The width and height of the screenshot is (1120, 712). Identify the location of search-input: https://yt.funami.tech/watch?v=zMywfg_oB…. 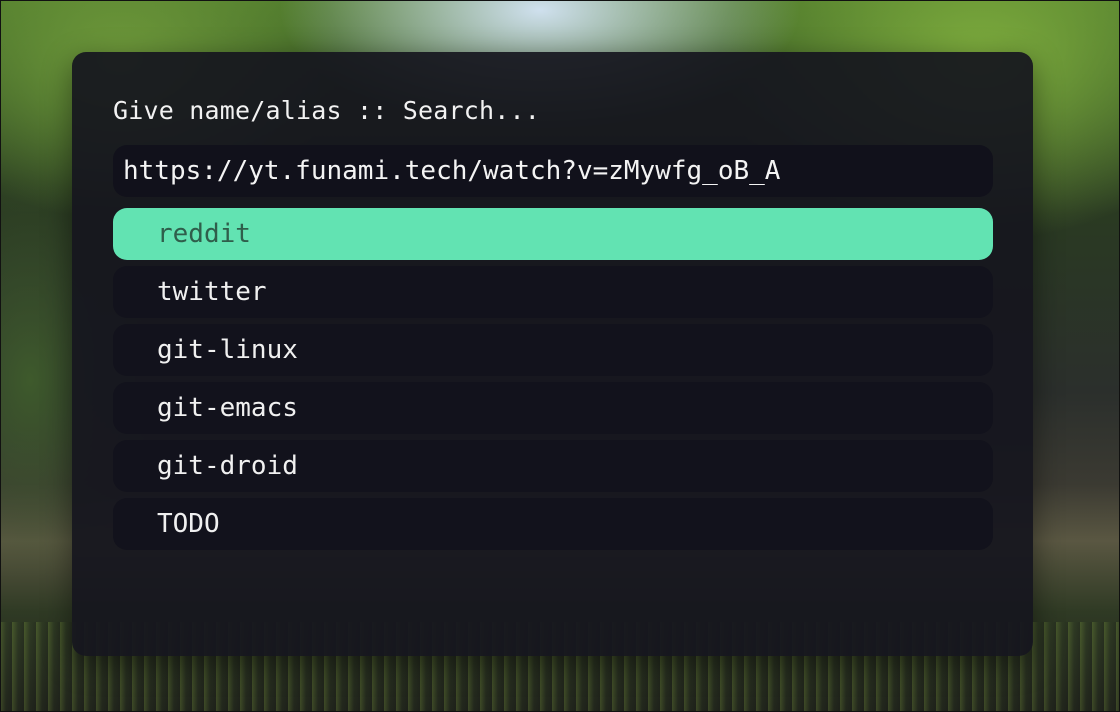
(553, 171).